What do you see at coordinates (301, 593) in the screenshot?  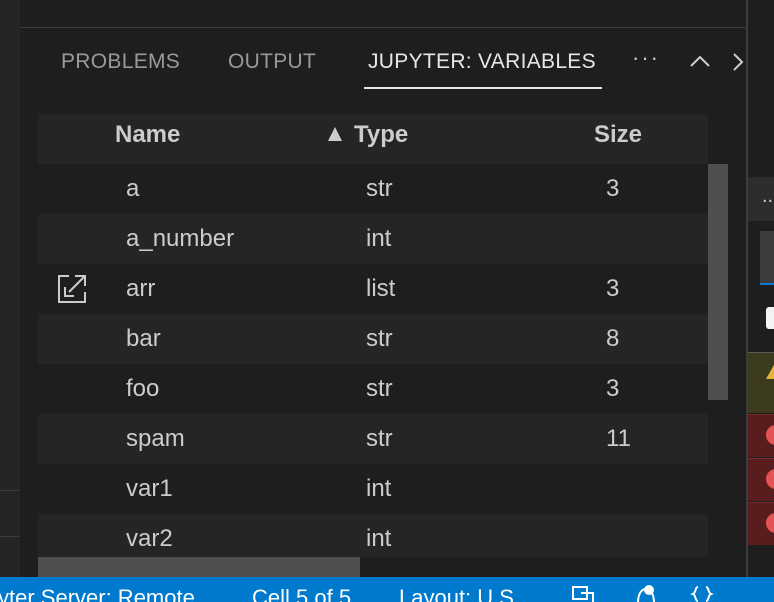 I see `status-cell-position: Cell 5 of 5` at bounding box center [301, 593].